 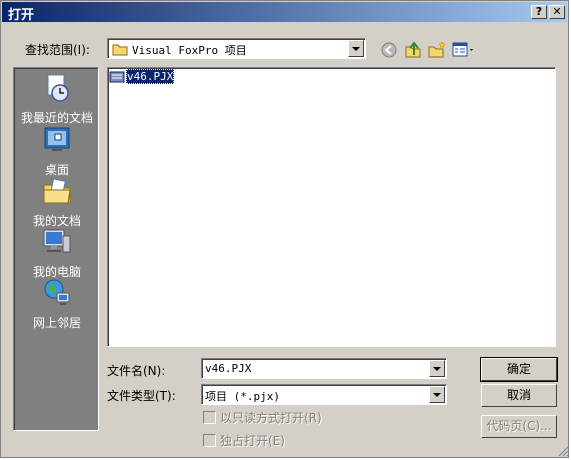 What do you see at coordinates (437, 50) in the screenshot?
I see `new-folder-icon` at bounding box center [437, 50].